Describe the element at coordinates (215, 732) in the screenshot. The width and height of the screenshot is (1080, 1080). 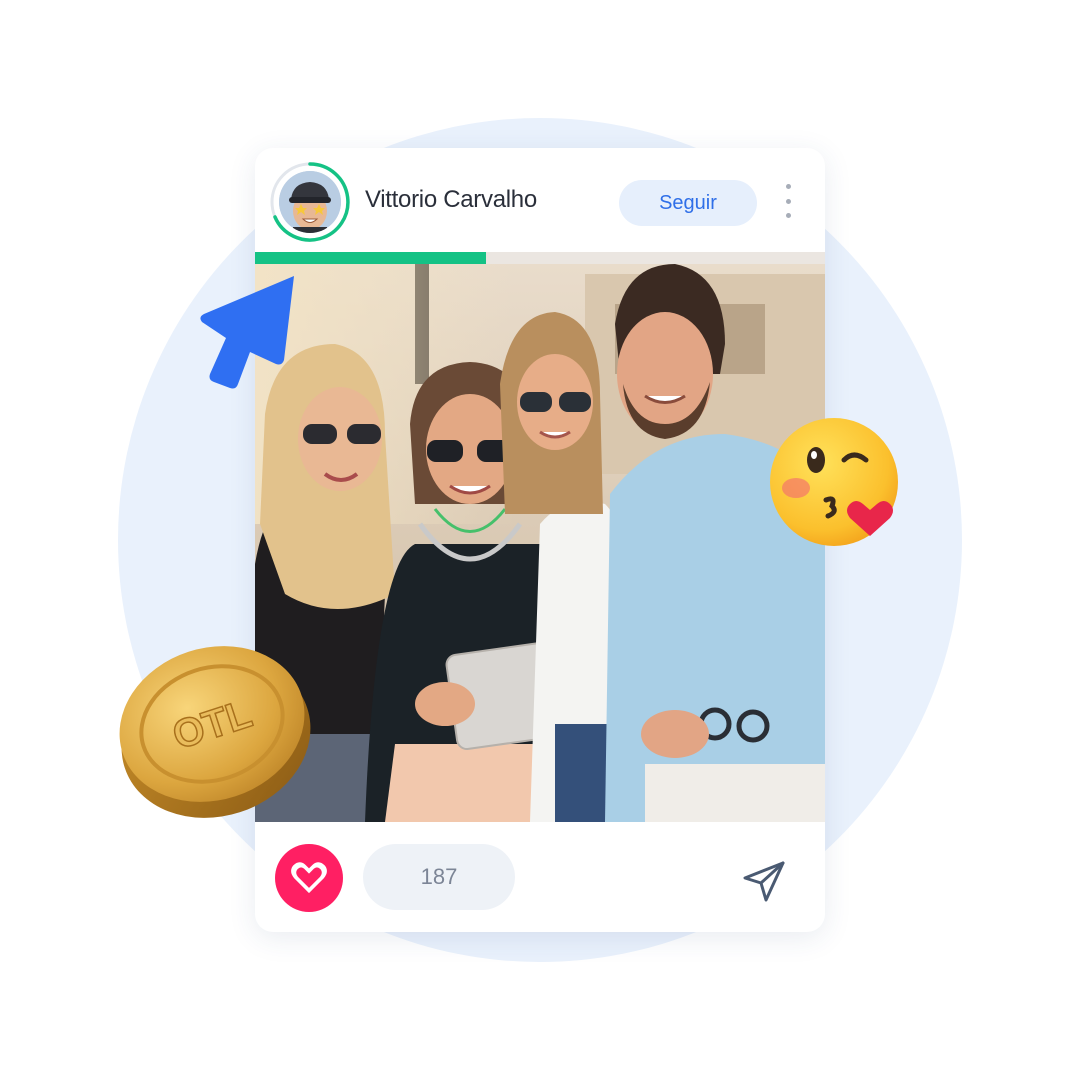
I see `gold-coin-icon: OTL` at that location.